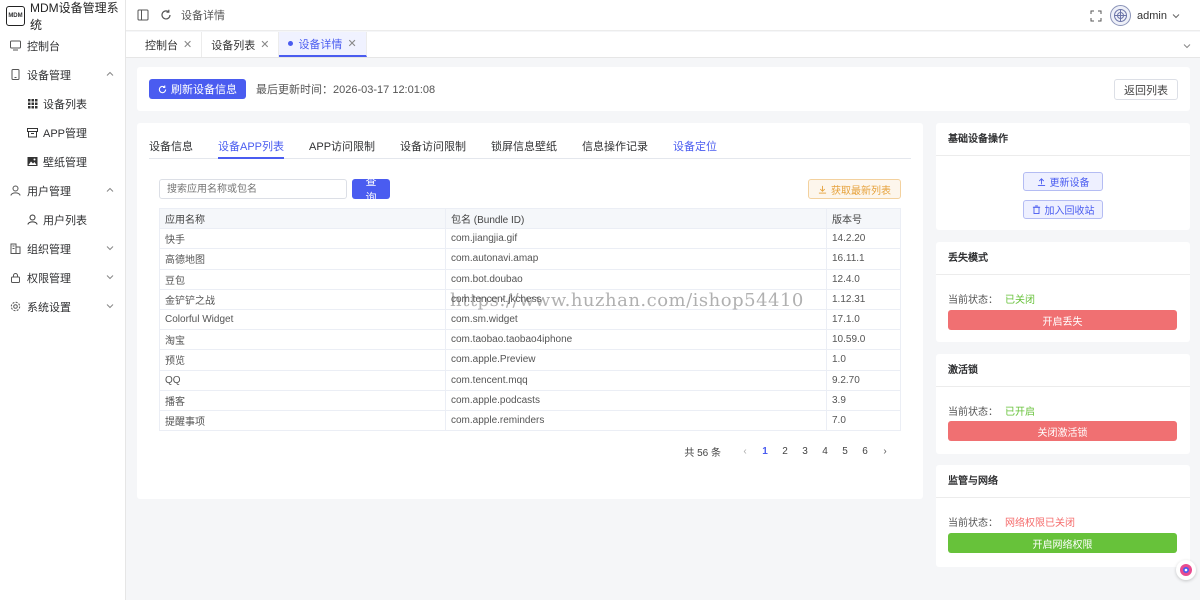 This screenshot has height=600, width=1200. What do you see at coordinates (62, 161) in the screenshot?
I see `sidebar-item-wallpaper-management: 壁纸管理` at bounding box center [62, 161].